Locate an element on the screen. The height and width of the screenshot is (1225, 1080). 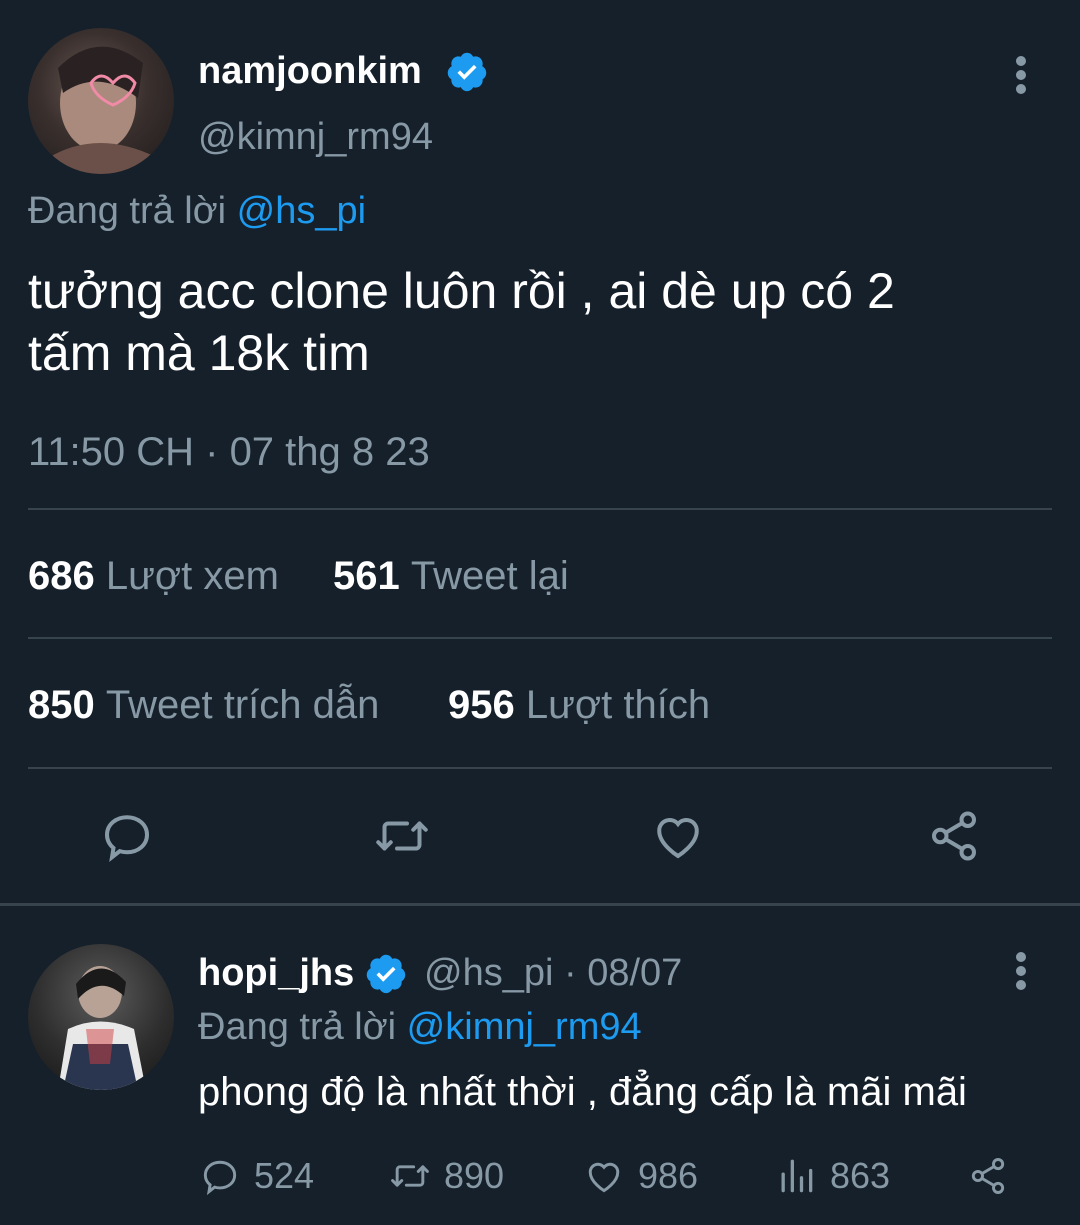
likes-stat: 956 Lượt thích is located at coordinates (579, 705).